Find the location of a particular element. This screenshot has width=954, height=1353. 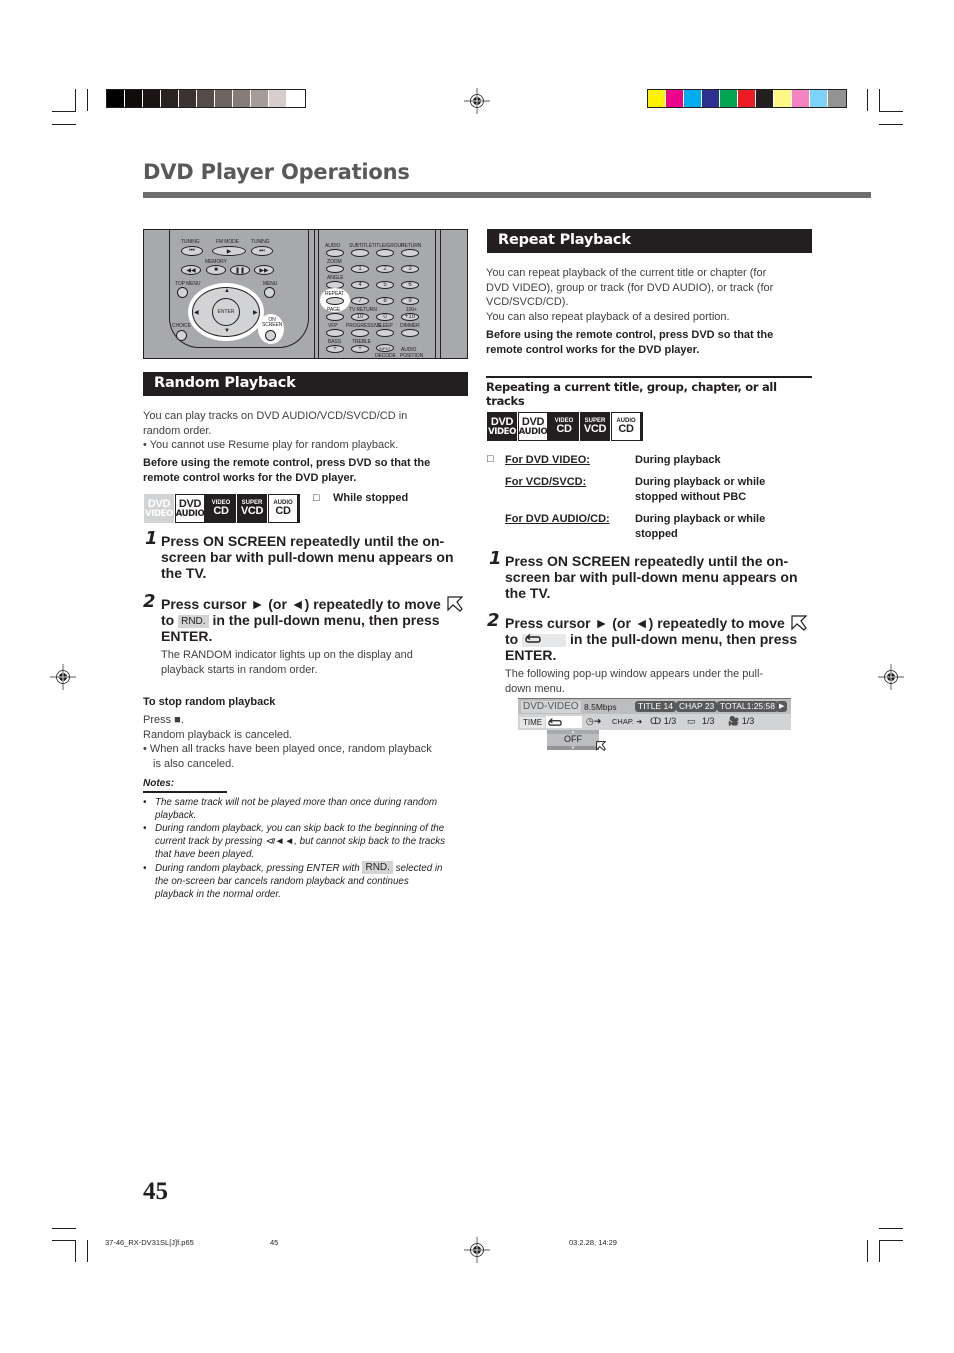

footer-page: 45 is located at coordinates (274, 1242).